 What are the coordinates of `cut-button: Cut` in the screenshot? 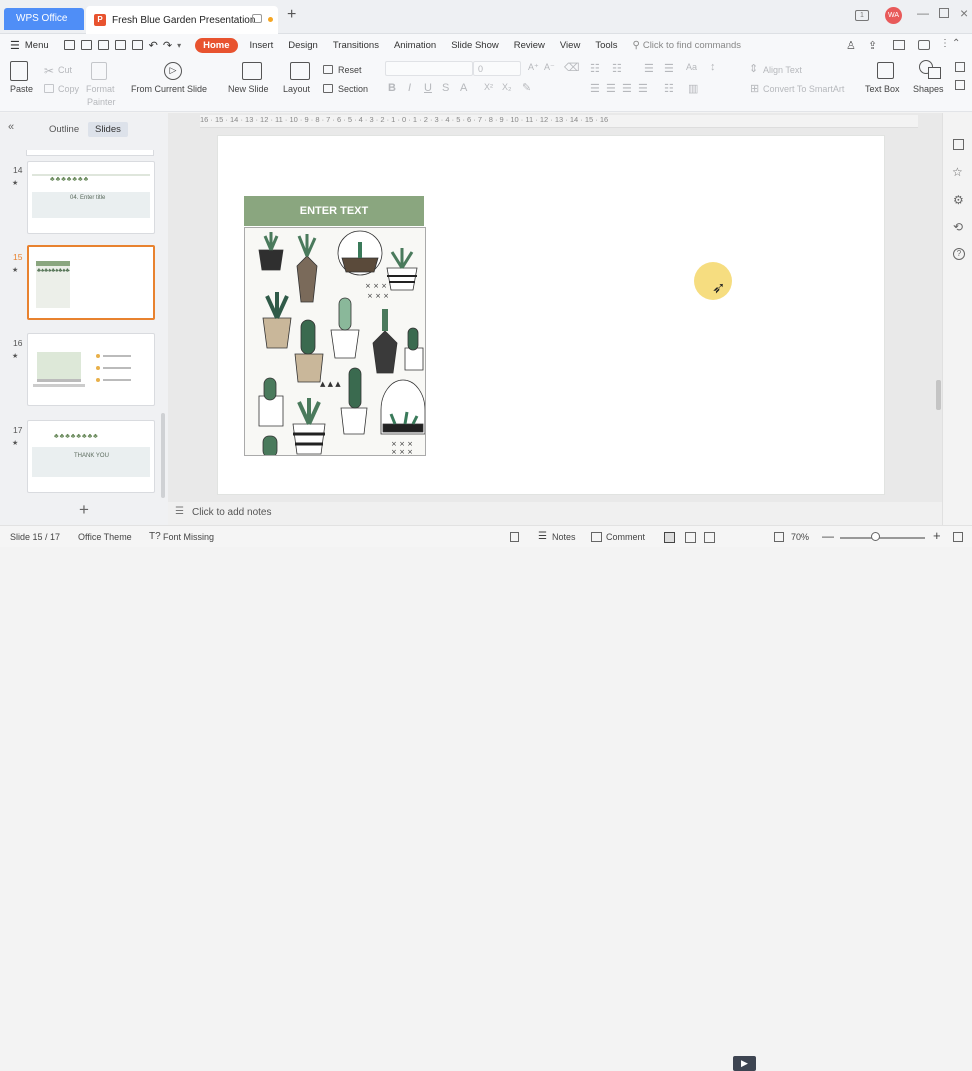 It's located at (65, 70).